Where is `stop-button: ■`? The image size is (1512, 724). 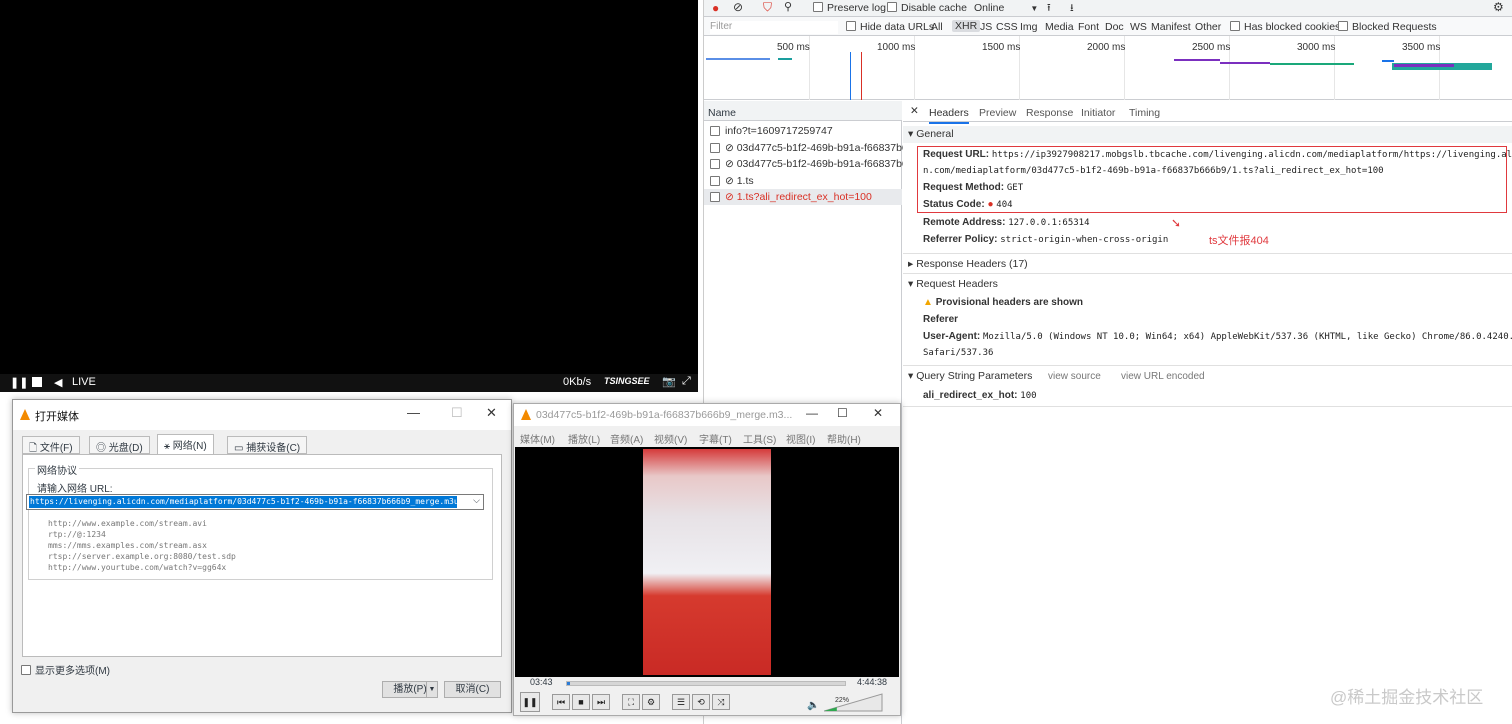 stop-button: ■ is located at coordinates (581, 702).